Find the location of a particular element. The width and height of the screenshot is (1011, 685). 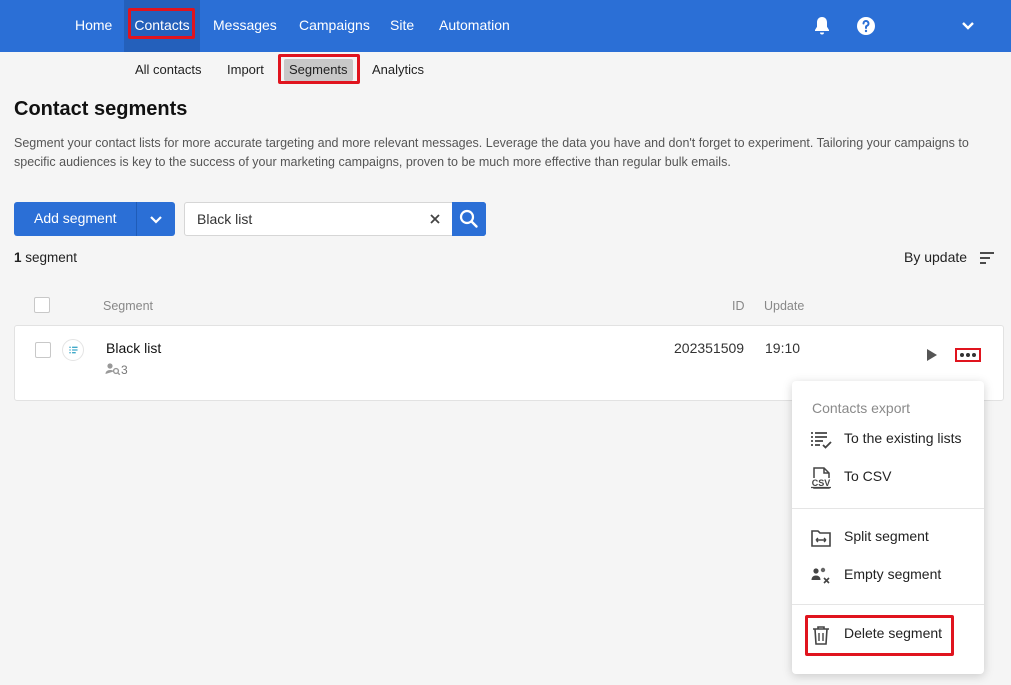

segment-update-time: 19:10 is located at coordinates (783, 348).